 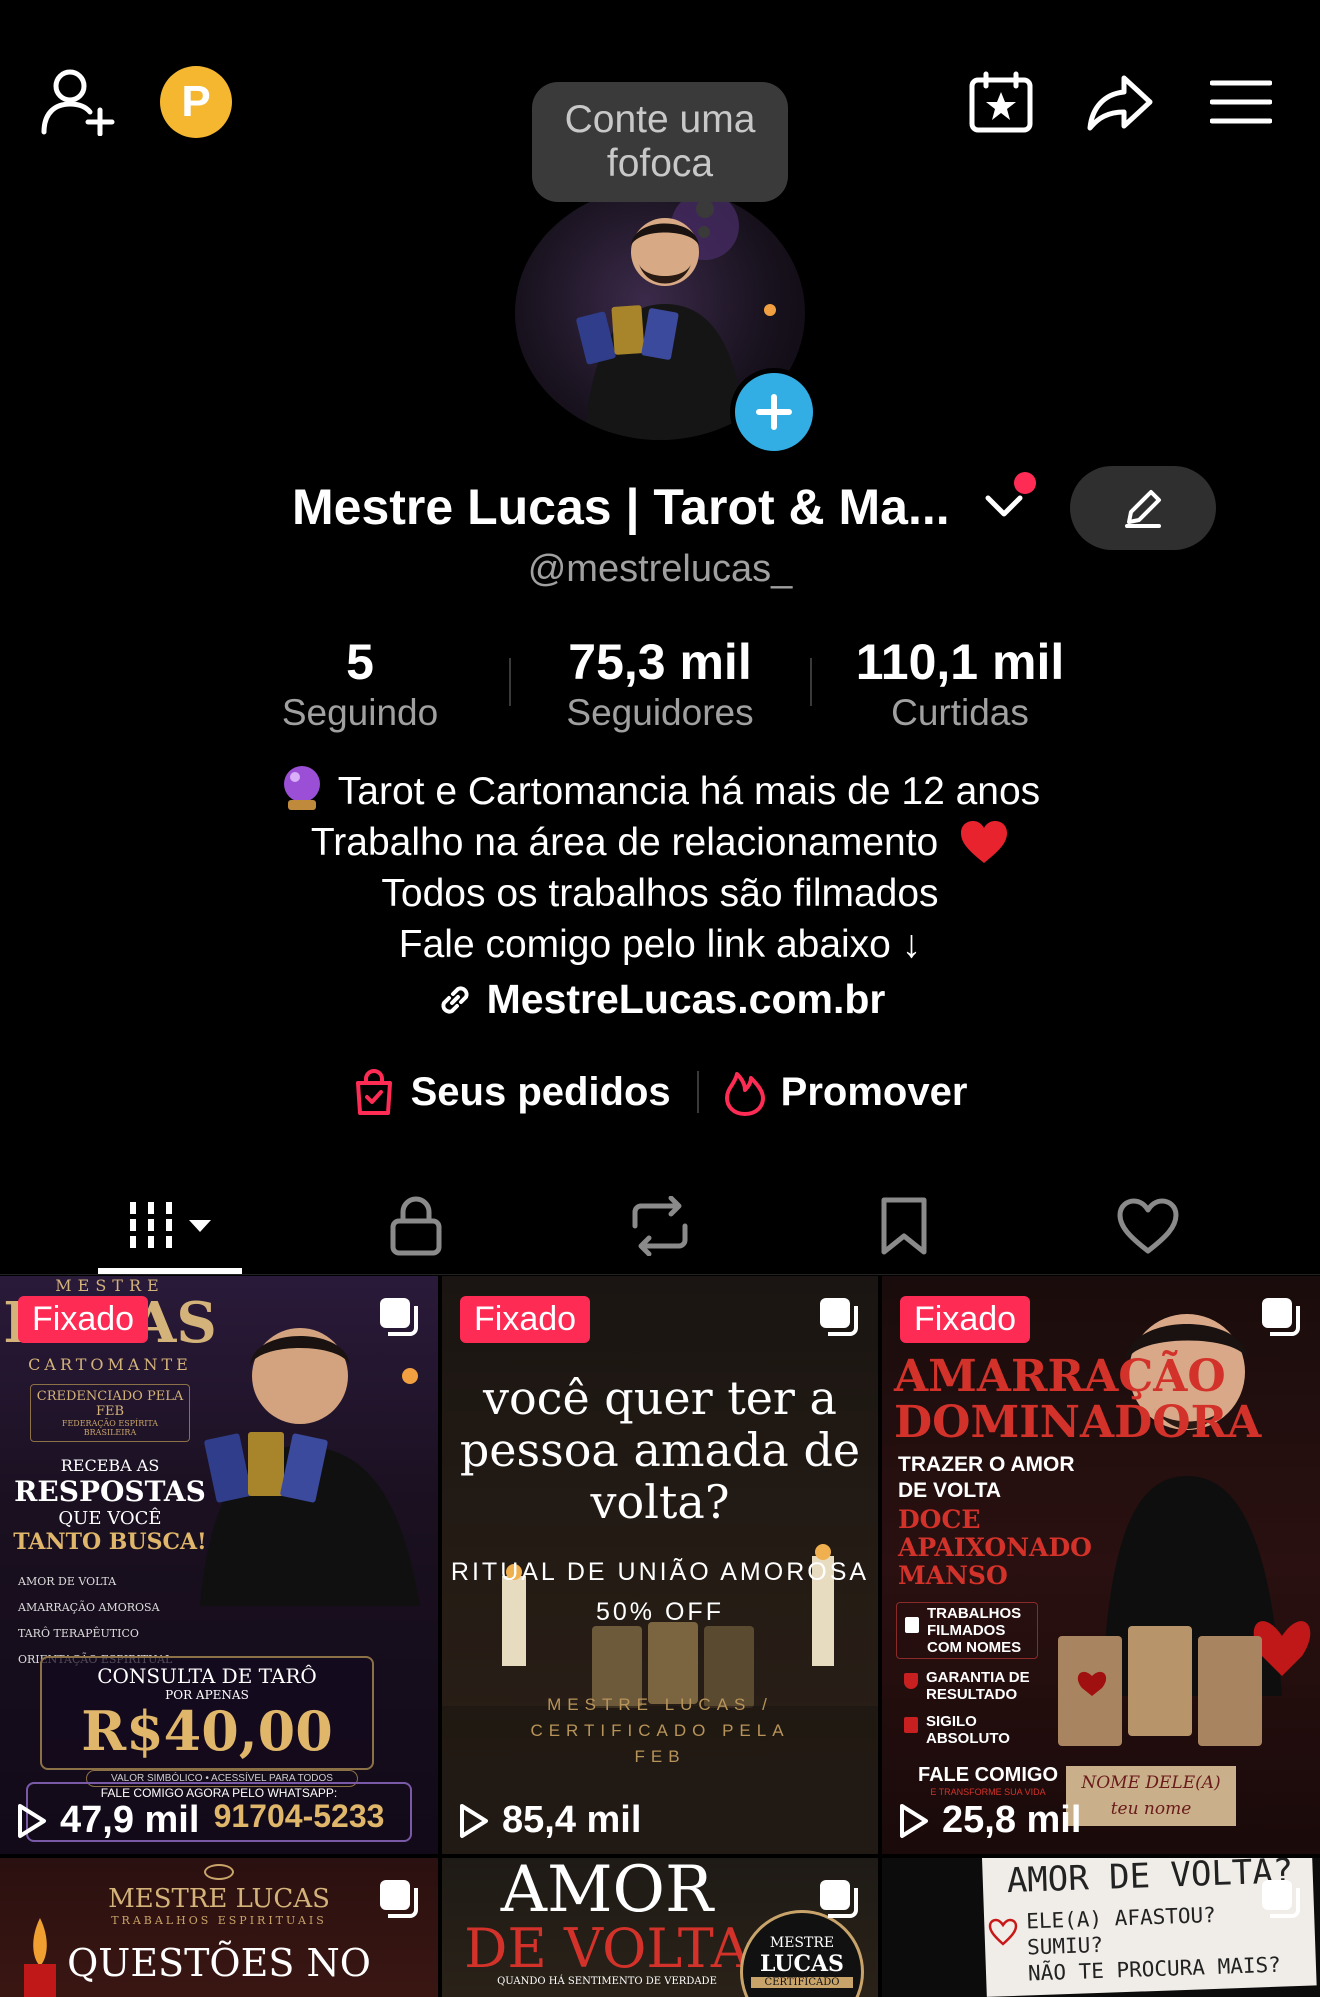 What do you see at coordinates (660, 893) in the screenshot?
I see `bio-line: Todos os trabalhos são filmados` at bounding box center [660, 893].